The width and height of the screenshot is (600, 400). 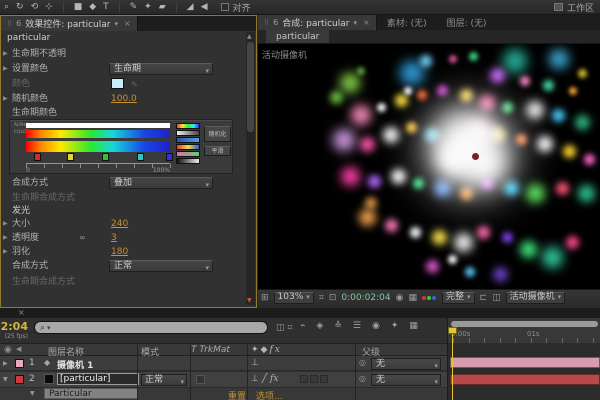 I want to click on gradient-randomize-button: 随机化, so click(x=217, y=134).